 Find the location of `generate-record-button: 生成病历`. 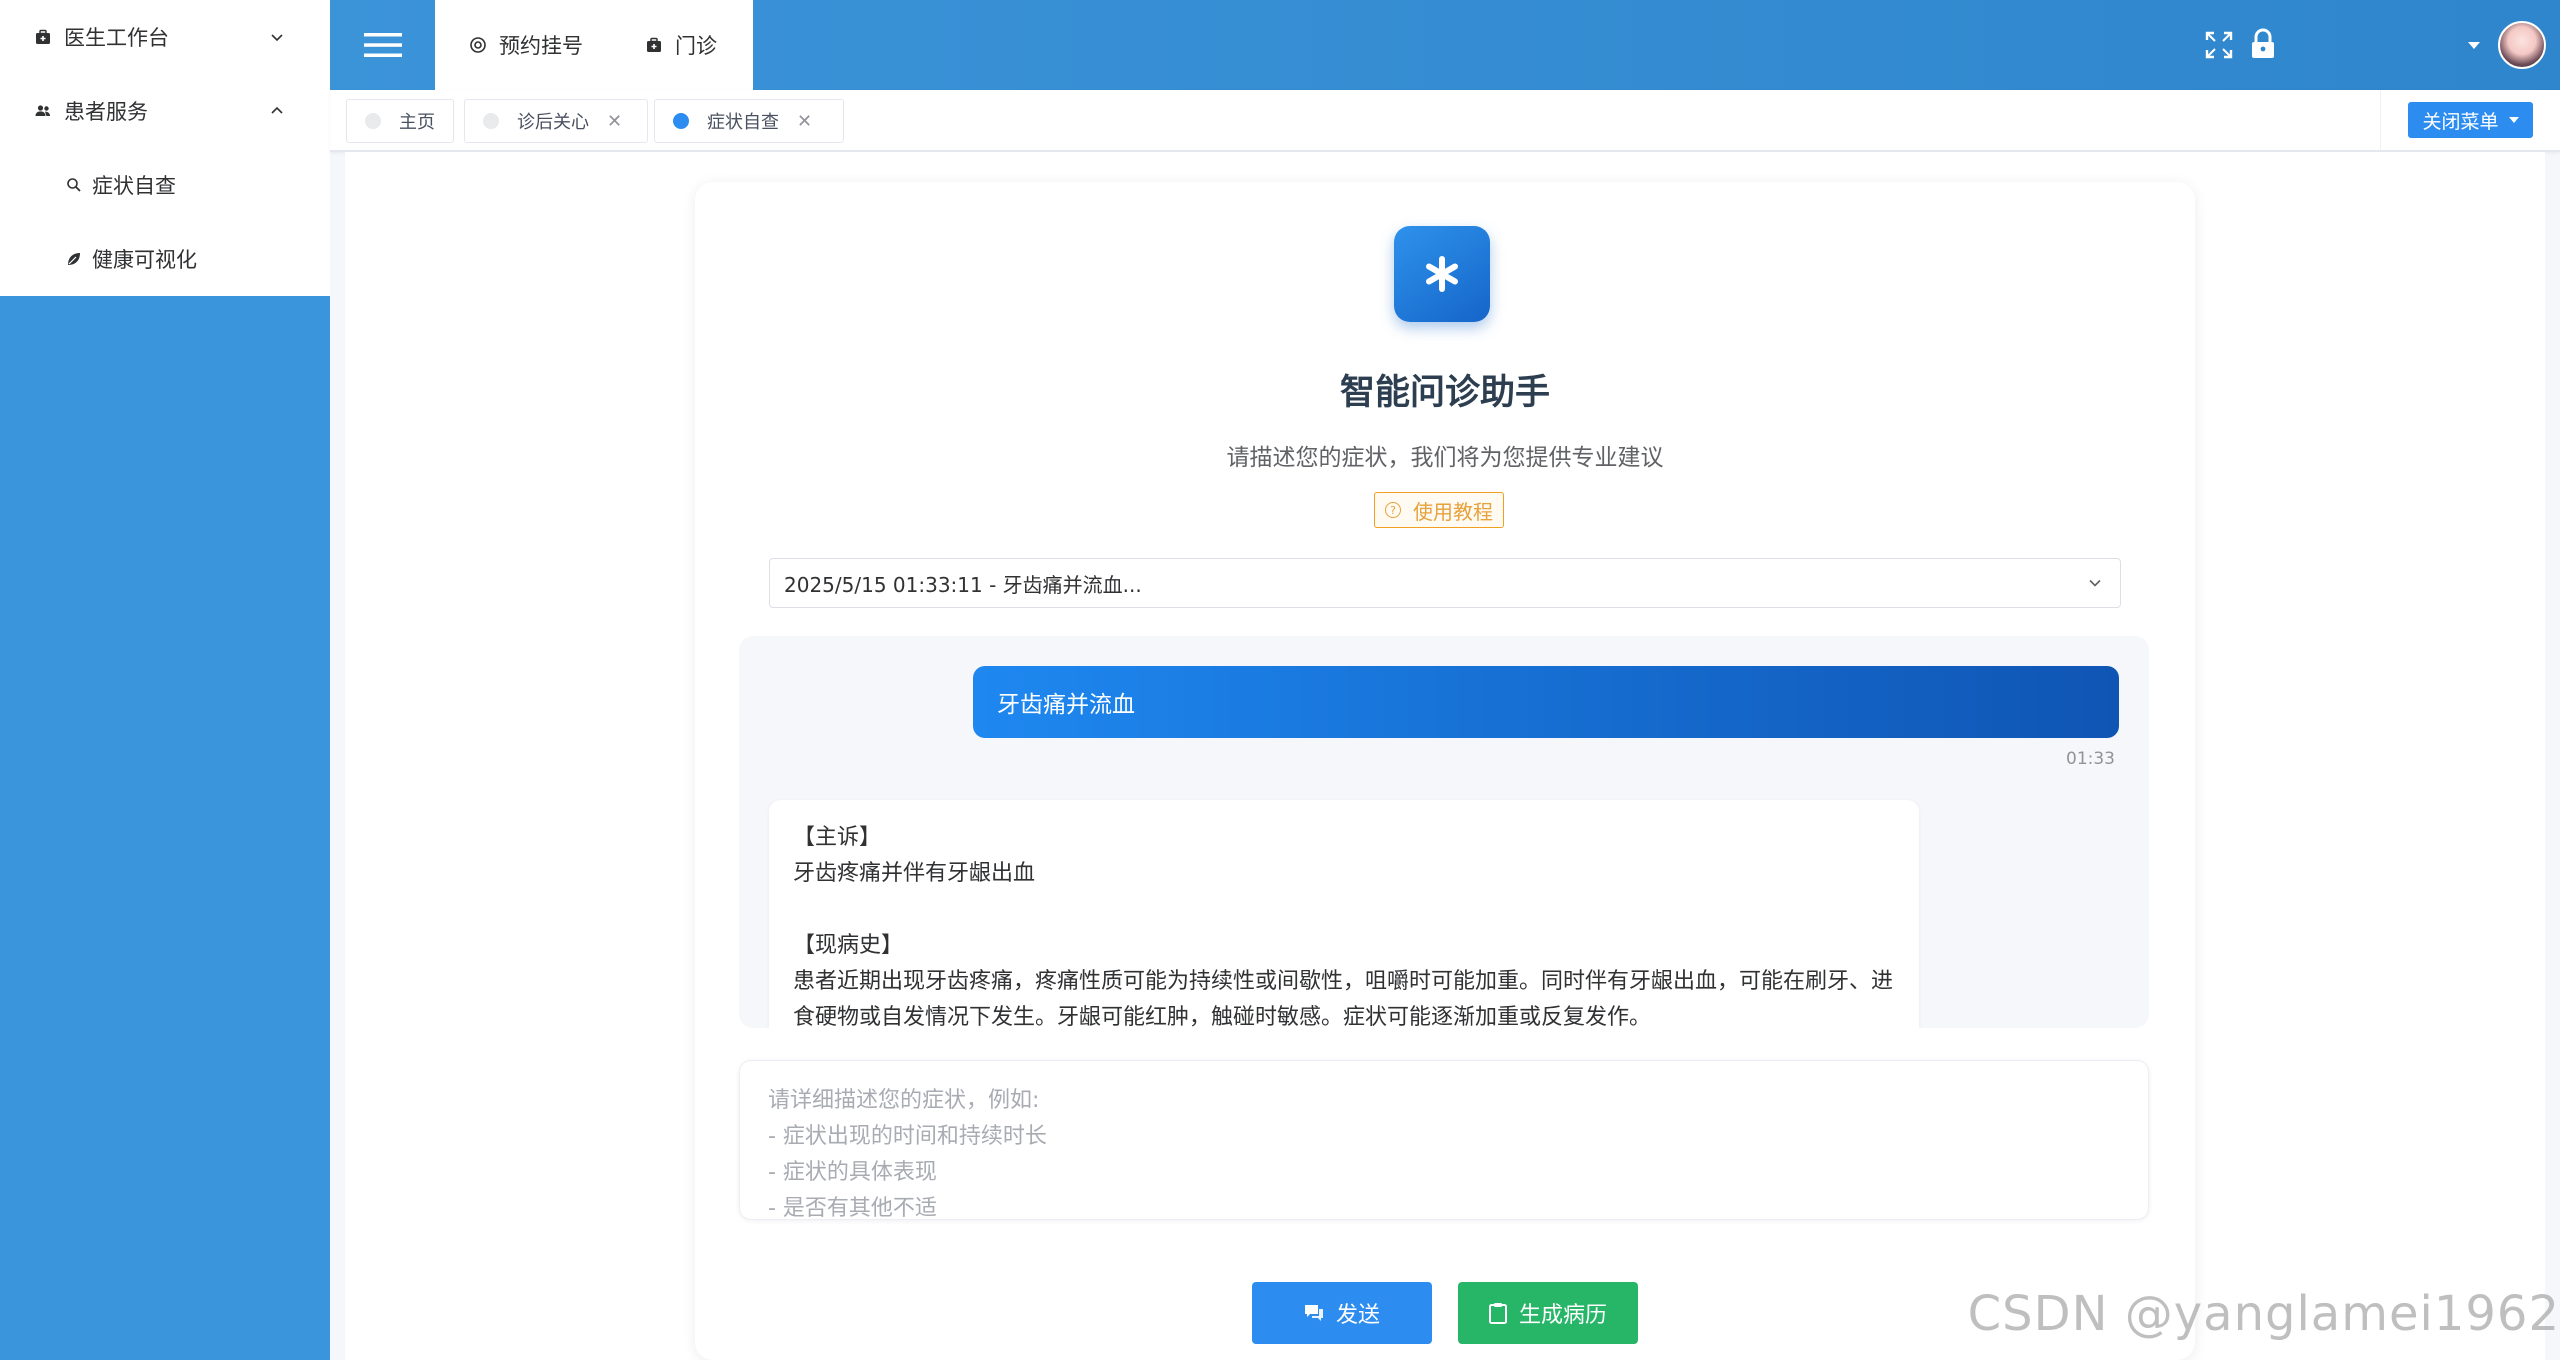

generate-record-button: 生成病历 is located at coordinates (1548, 1313).